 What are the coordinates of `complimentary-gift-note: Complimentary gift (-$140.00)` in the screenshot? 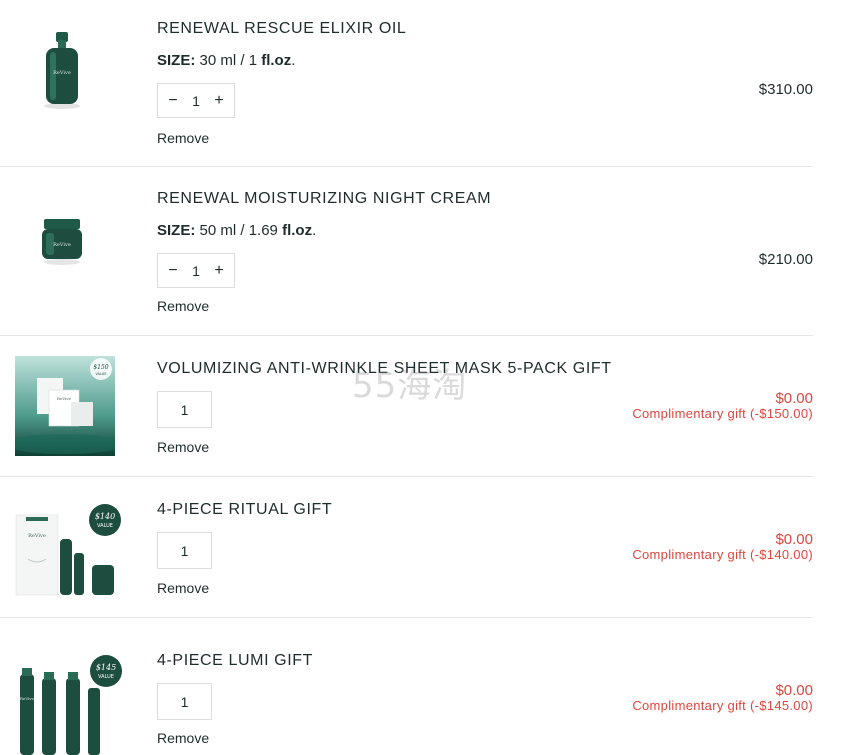 It's located at (722, 554).